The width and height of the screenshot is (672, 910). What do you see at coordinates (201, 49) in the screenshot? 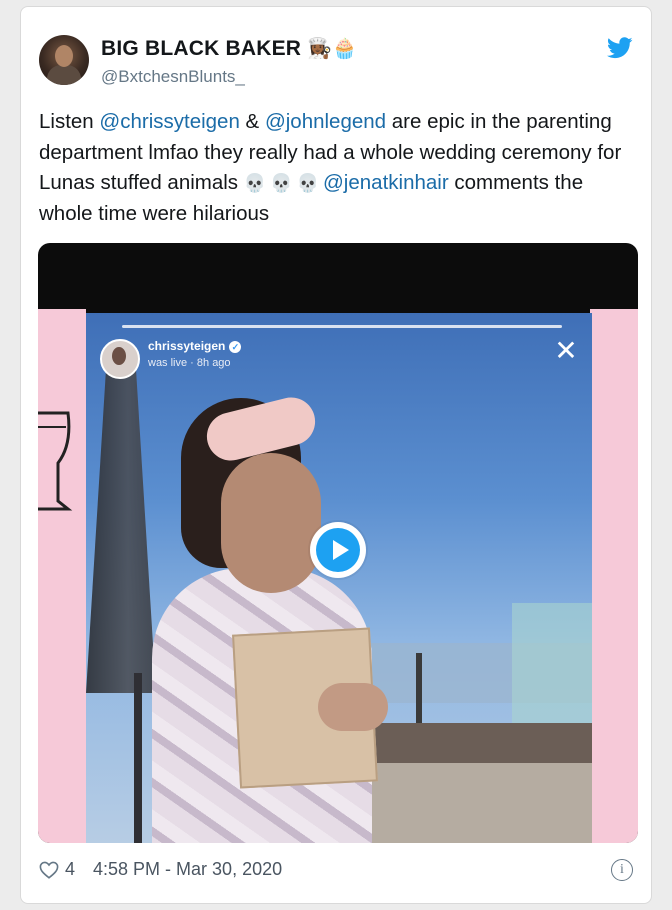
I see `display-name: BIG BLACK BAKER` at bounding box center [201, 49].